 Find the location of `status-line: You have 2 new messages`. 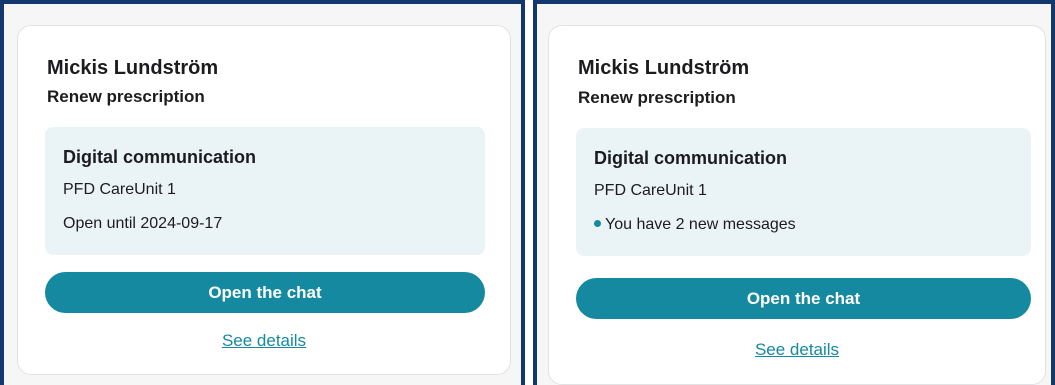

status-line: You have 2 new messages is located at coordinates (695, 225).